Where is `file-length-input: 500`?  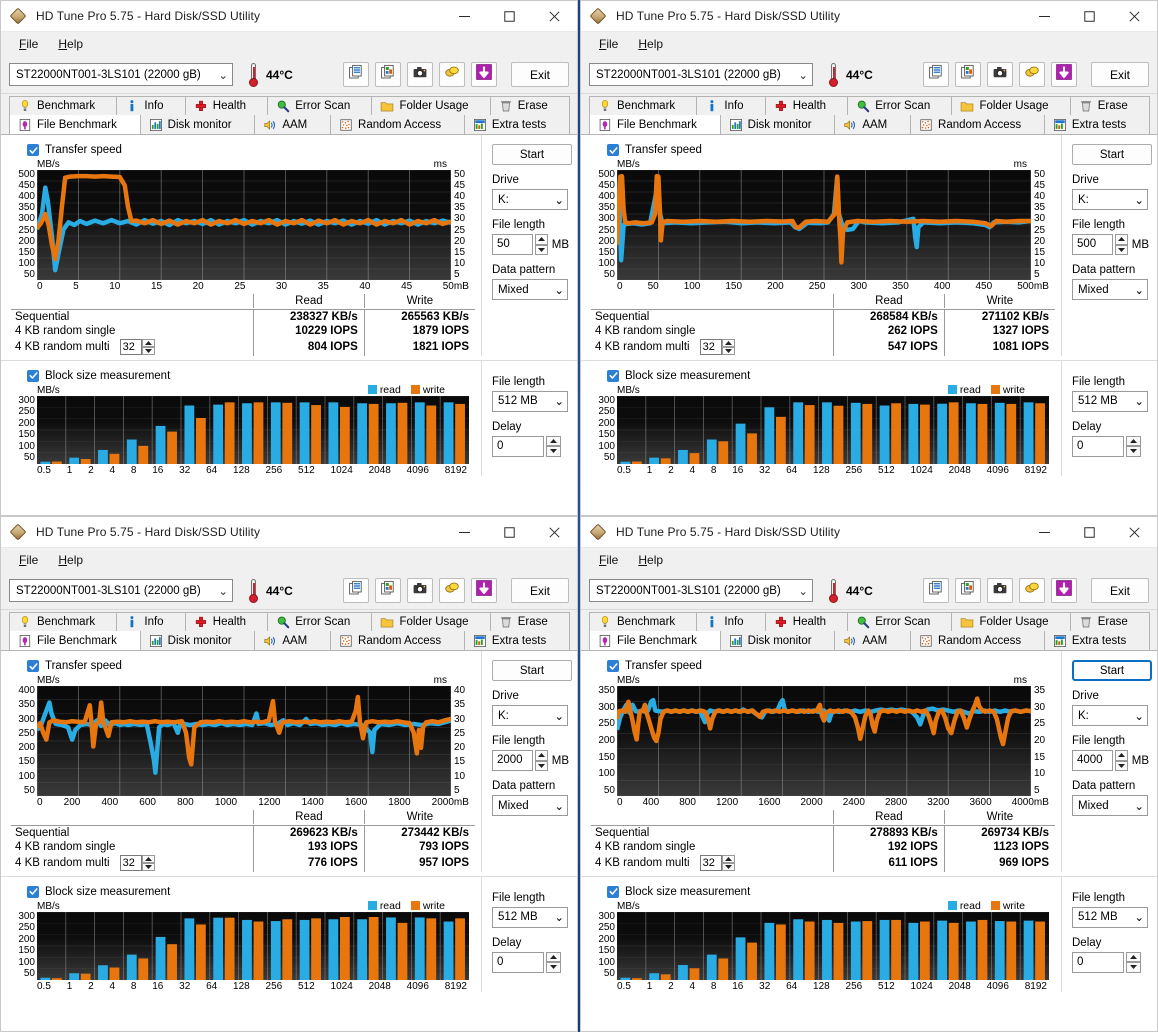
file-length-input: 500 is located at coordinates (1092, 244).